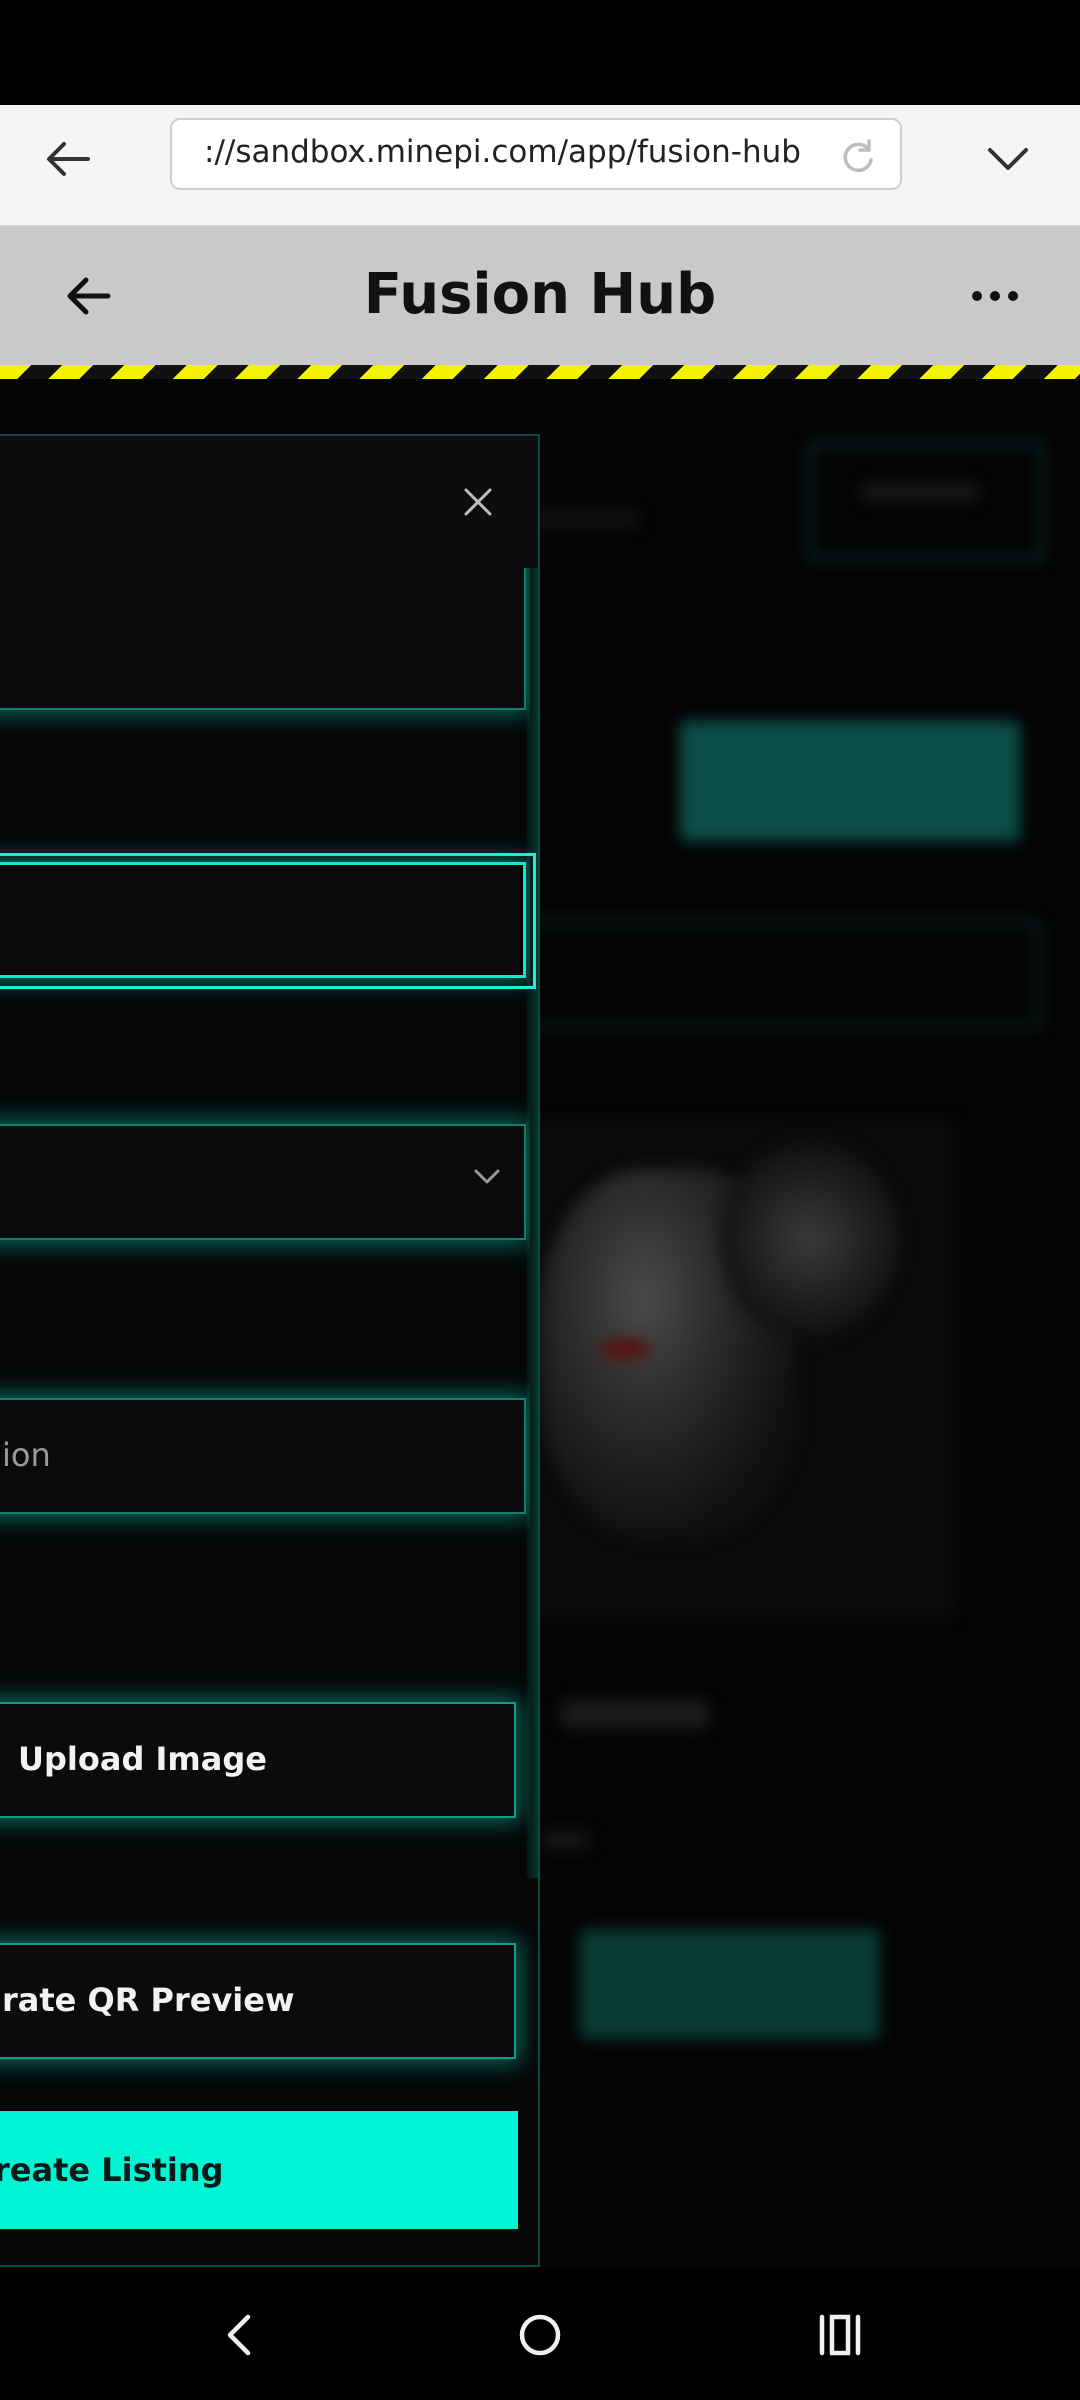 The height and width of the screenshot is (2400, 1080). What do you see at coordinates (269, 2071) in the screenshot?
I see `modal-footer: rate QR Preview reate Listing` at bounding box center [269, 2071].